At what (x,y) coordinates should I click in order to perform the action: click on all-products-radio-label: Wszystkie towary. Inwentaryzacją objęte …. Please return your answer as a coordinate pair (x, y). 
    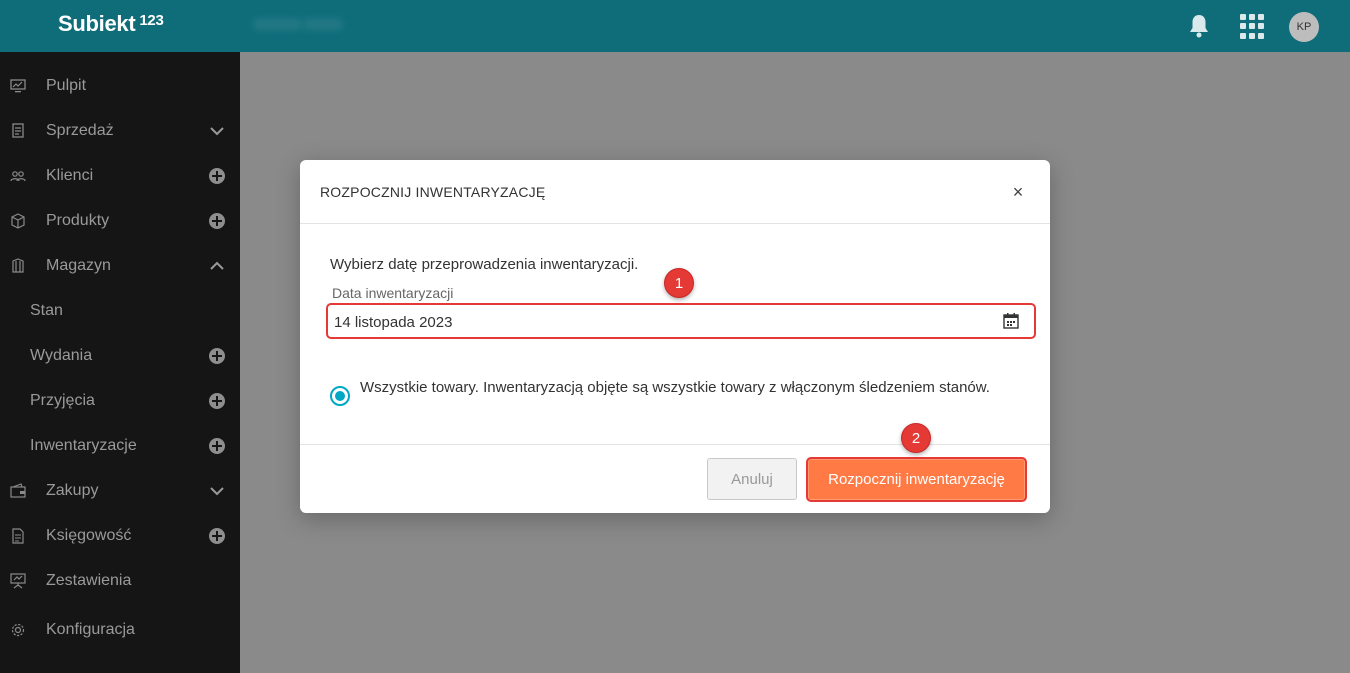
    Looking at the image, I should click on (675, 387).